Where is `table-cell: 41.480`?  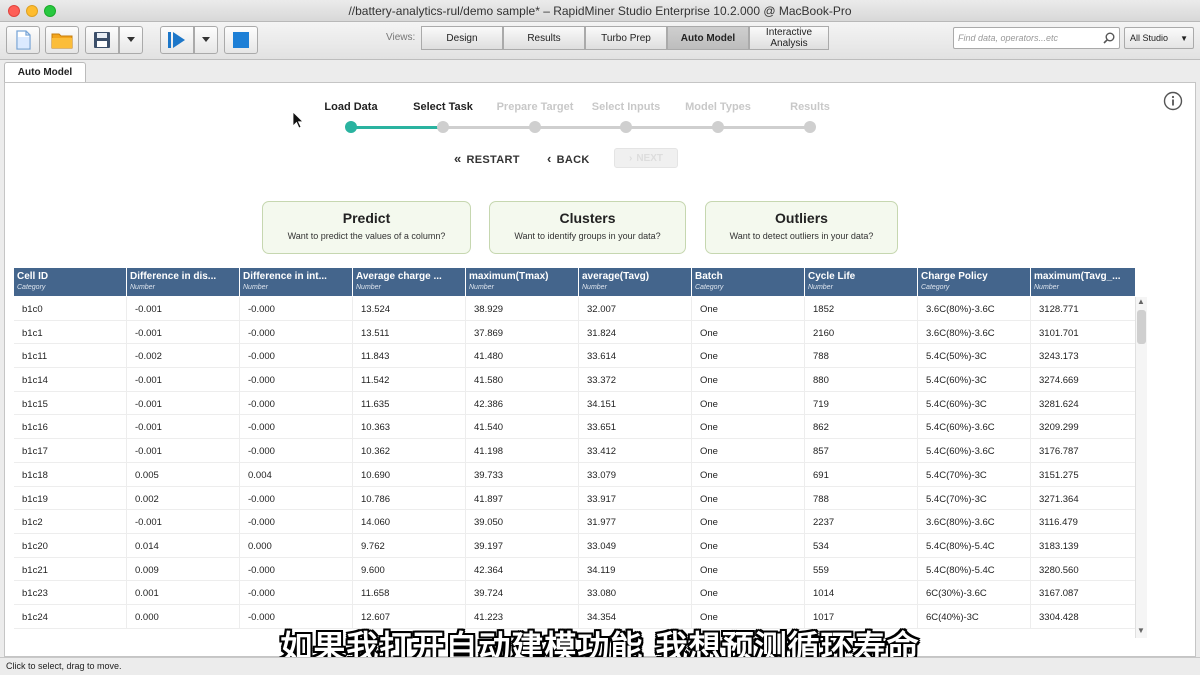
table-cell: 41.480 is located at coordinates (522, 356).